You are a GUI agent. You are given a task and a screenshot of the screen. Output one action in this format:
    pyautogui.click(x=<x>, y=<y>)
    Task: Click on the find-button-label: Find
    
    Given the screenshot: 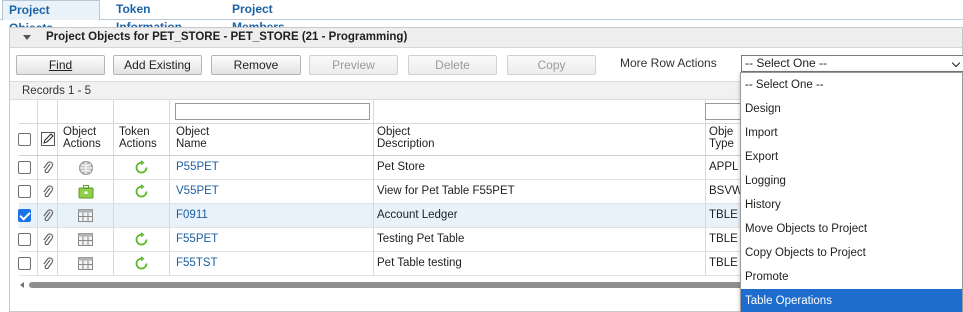 What is the action you would take?
    pyautogui.click(x=60, y=65)
    